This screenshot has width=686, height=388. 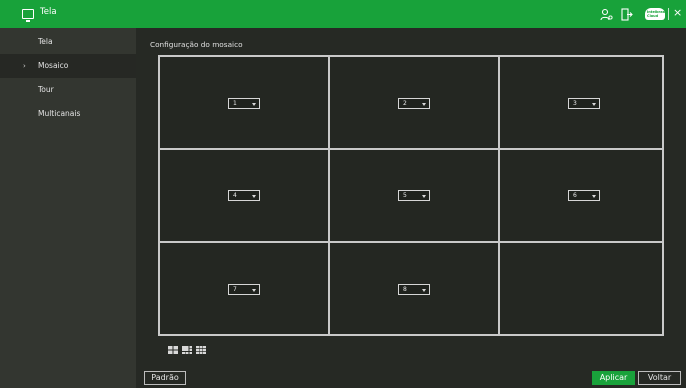 What do you see at coordinates (627, 14) in the screenshot?
I see `exit-icon` at bounding box center [627, 14].